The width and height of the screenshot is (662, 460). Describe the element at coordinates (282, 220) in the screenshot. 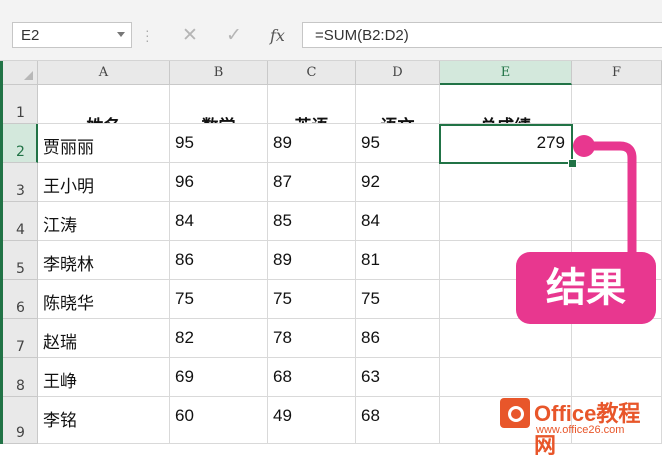

I see `cell-value: 85` at that location.